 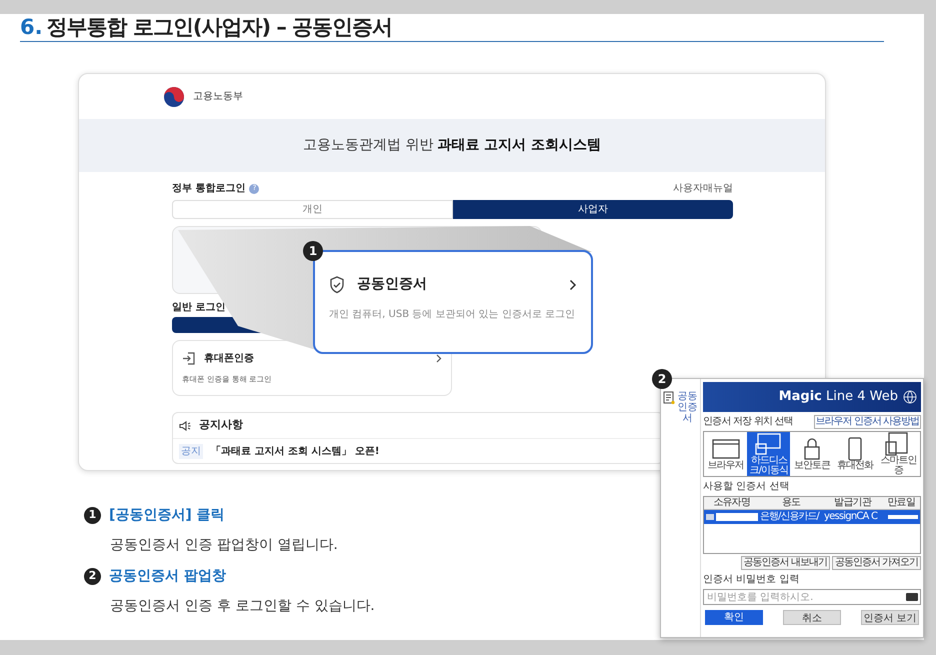 What do you see at coordinates (218, 97) in the screenshot?
I see `logo-text: 고용노동부` at bounding box center [218, 97].